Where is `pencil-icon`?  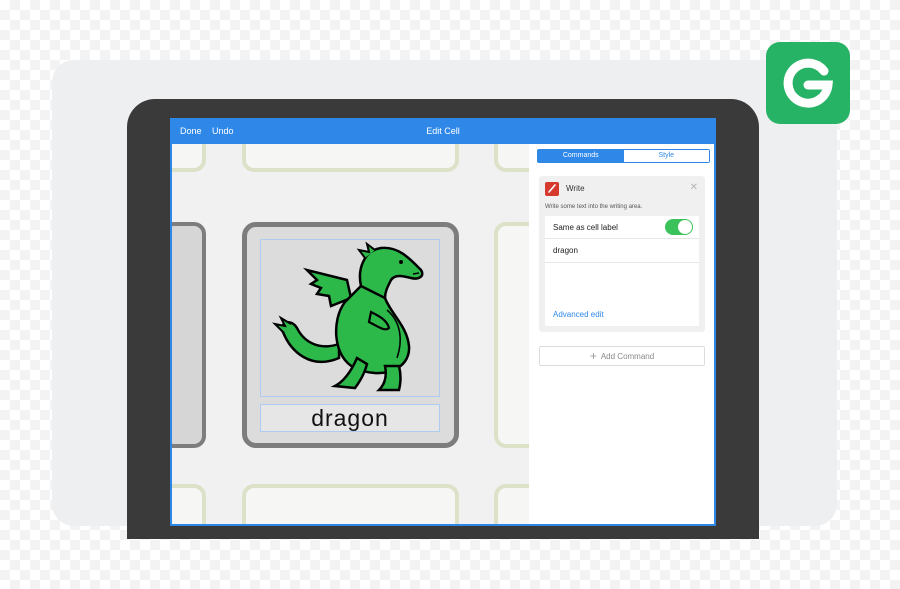 pencil-icon is located at coordinates (552, 189).